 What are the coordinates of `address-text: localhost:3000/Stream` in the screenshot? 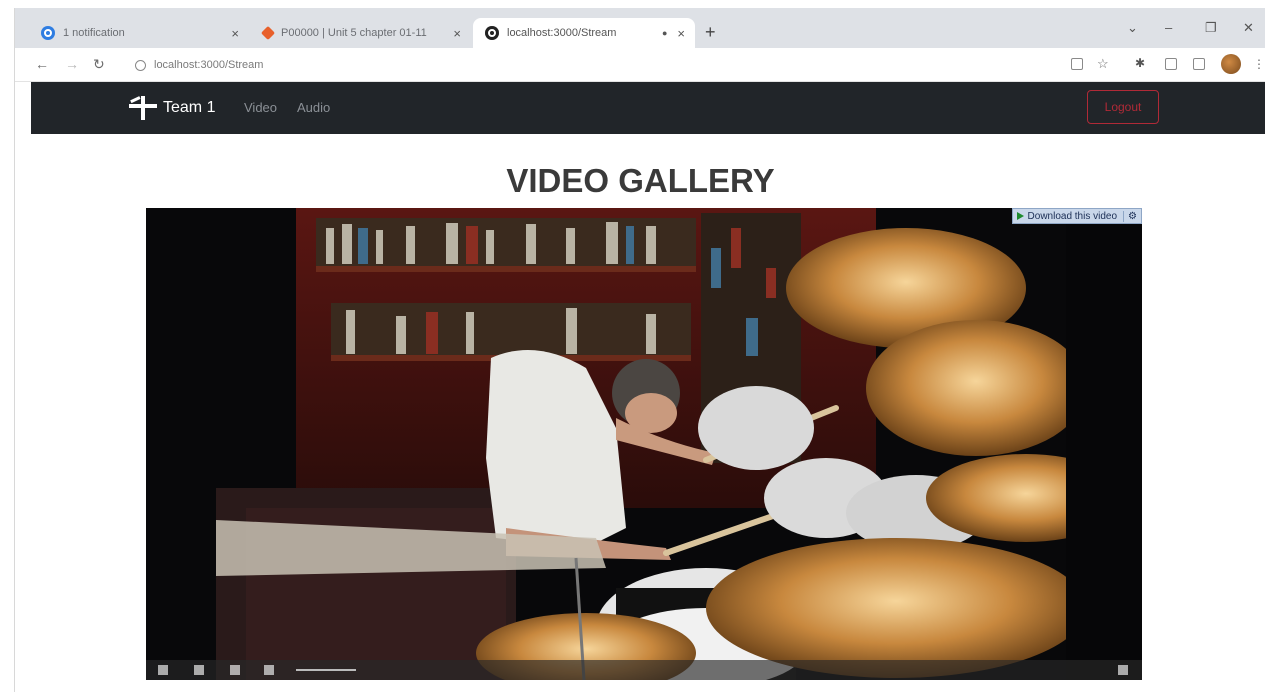 It's located at (209, 65).